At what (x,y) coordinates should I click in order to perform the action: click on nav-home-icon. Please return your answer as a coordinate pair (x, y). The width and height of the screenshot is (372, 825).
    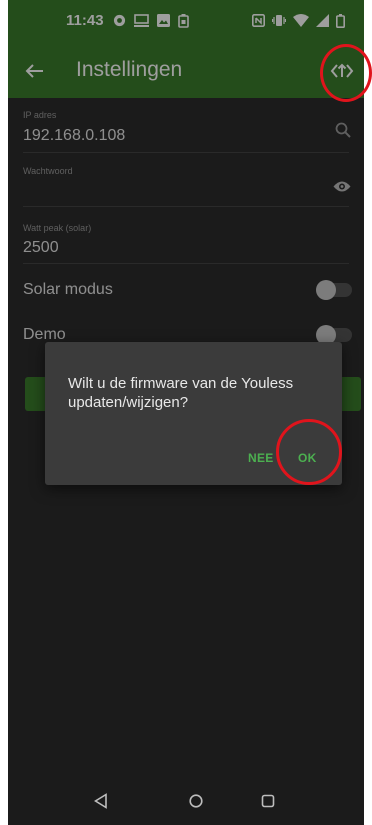
    Looking at the image, I should click on (196, 801).